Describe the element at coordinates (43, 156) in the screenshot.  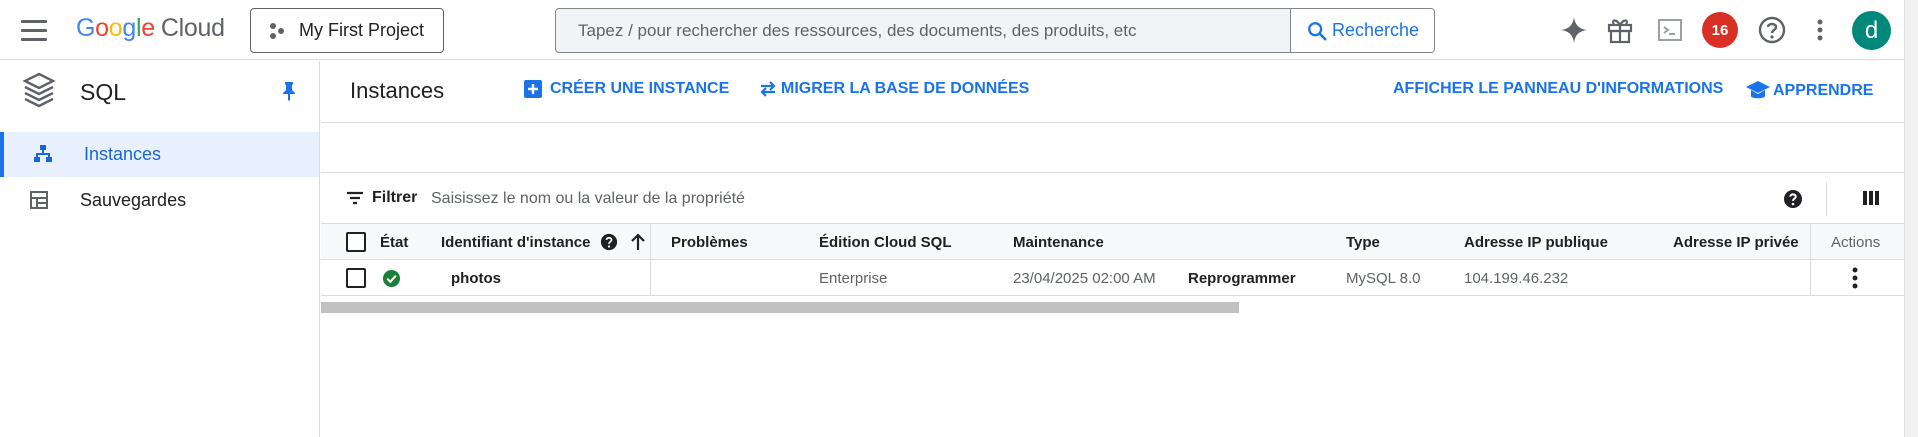
I see `instances-icon` at that location.